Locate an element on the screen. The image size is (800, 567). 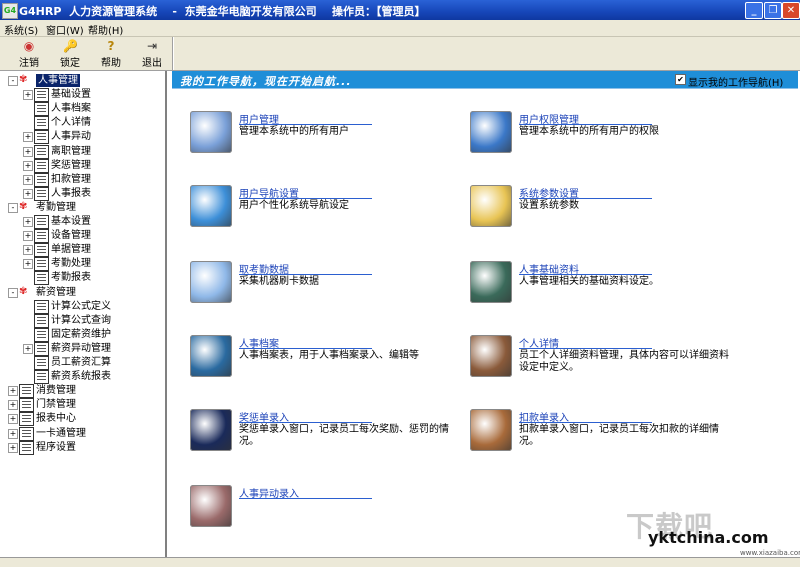
tree-group: - ✾ 人事管理 is located at coordinates (80, 81).